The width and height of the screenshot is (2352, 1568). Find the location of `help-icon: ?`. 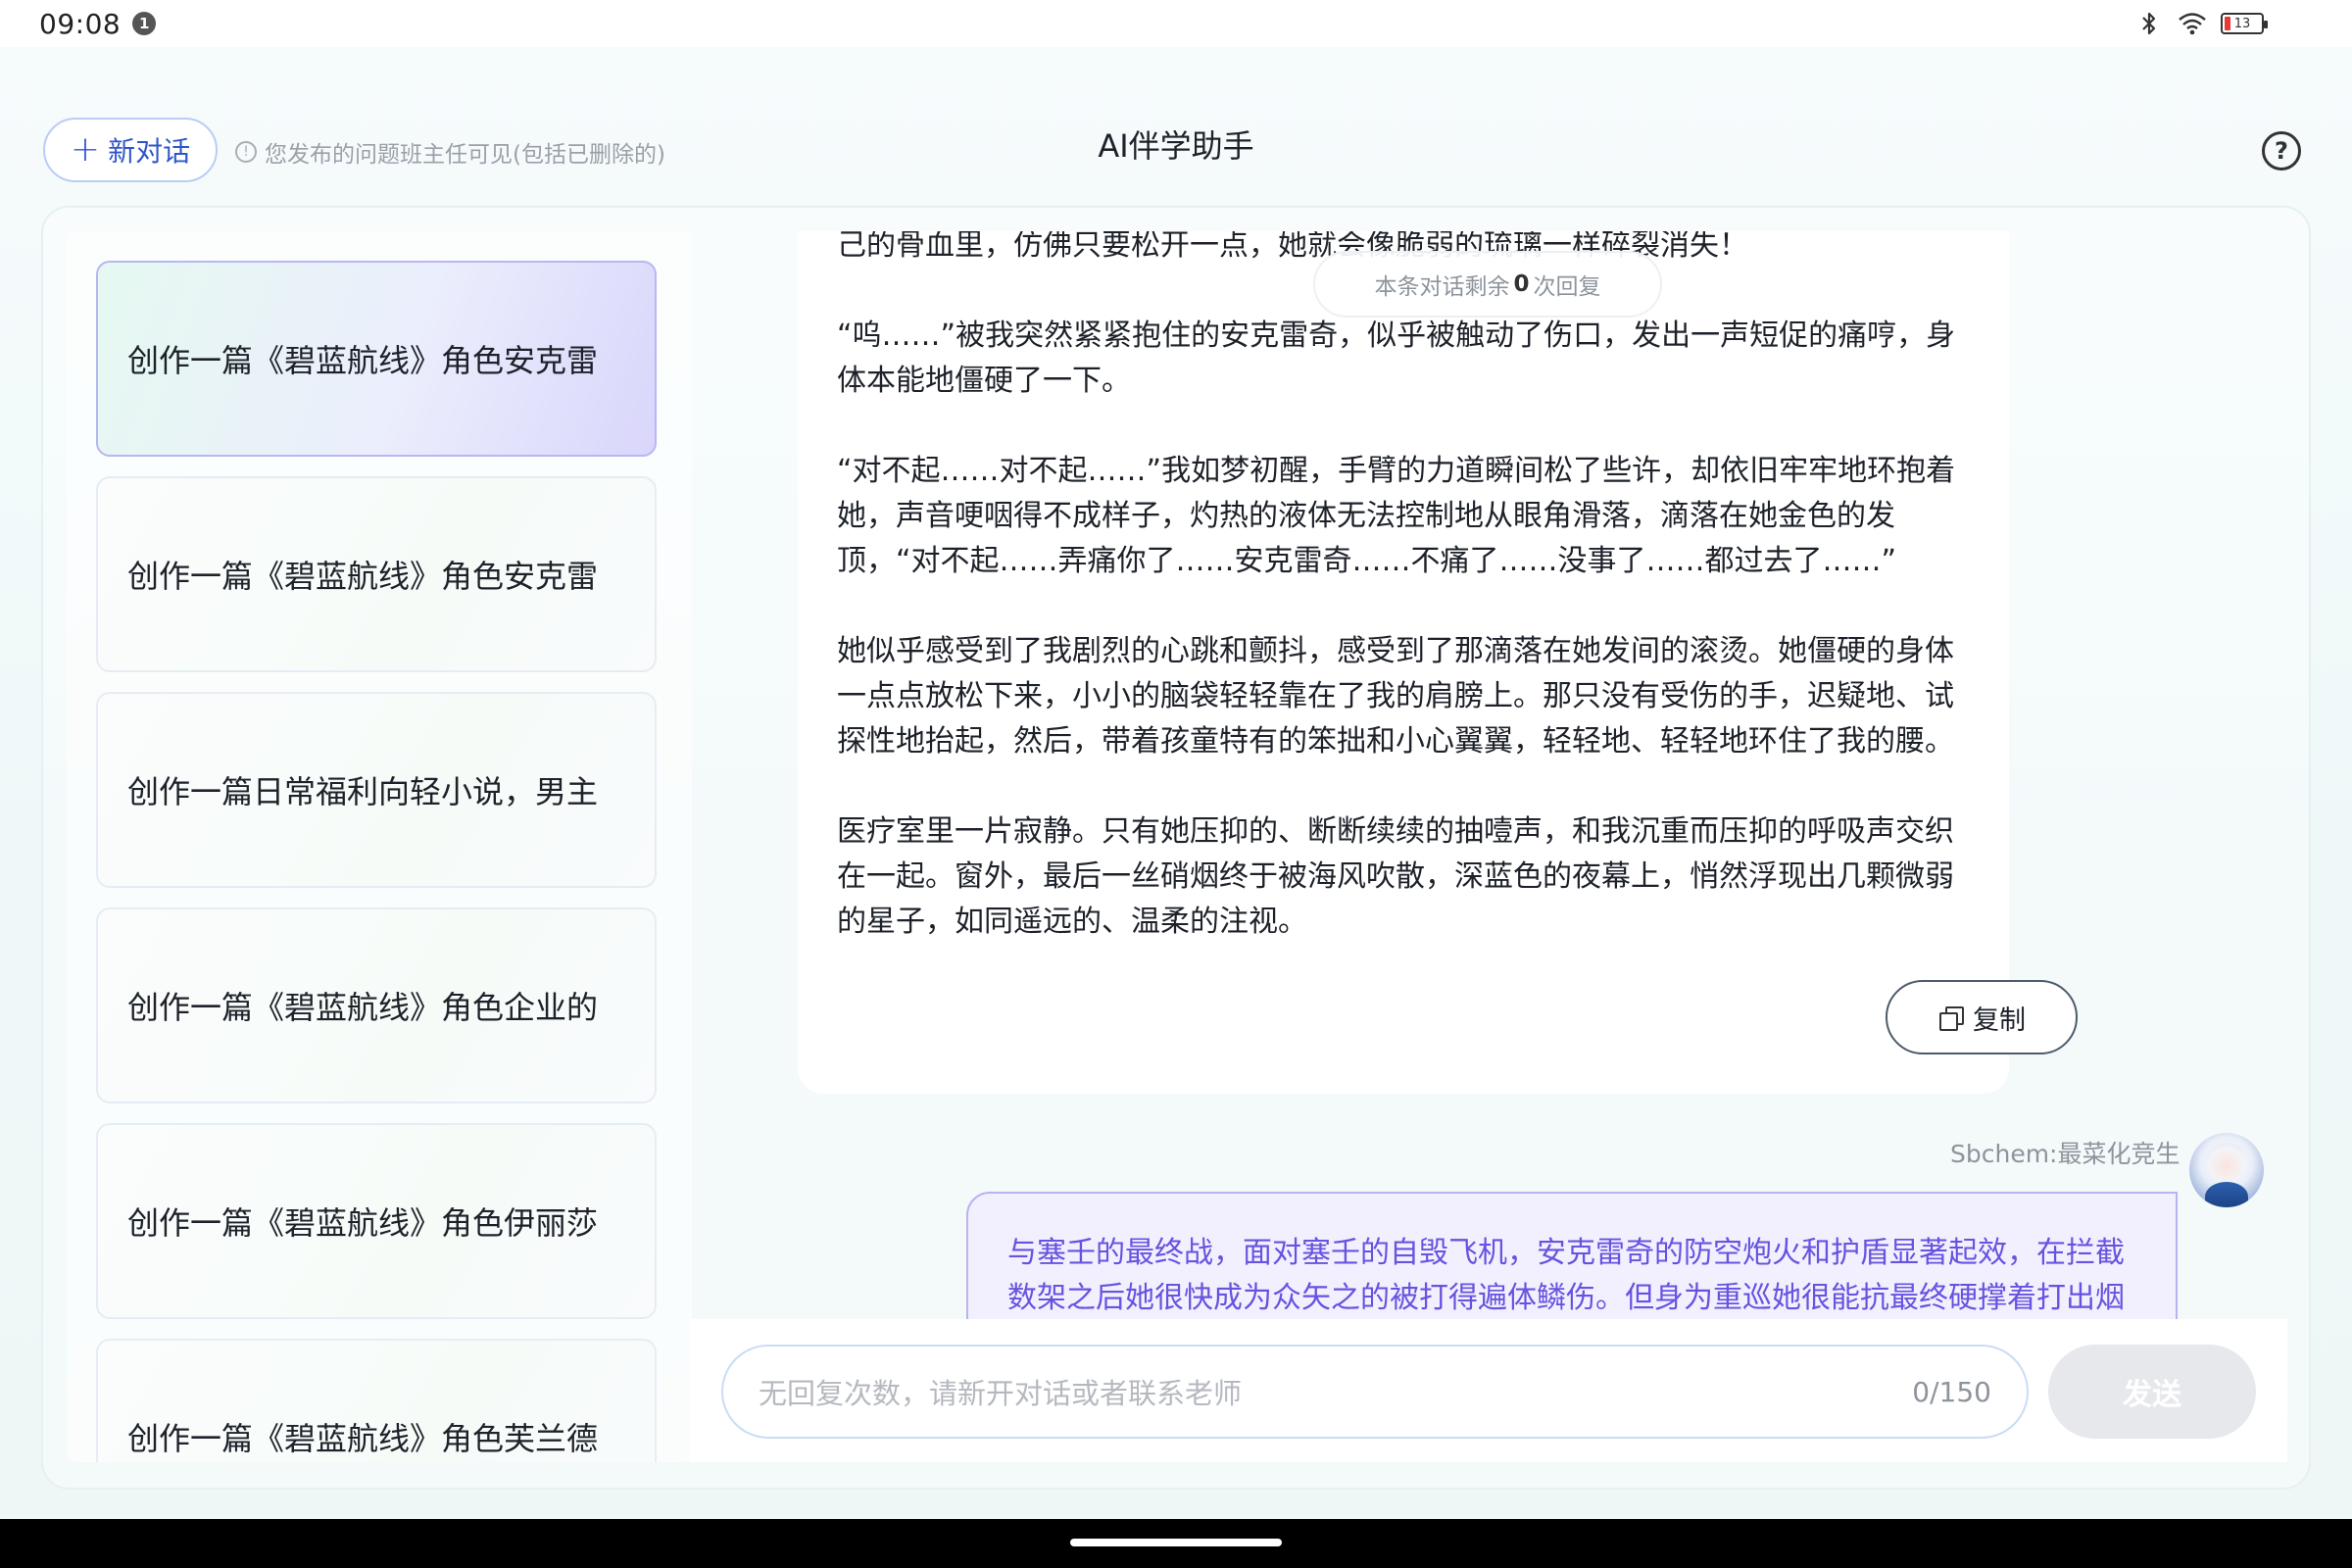

help-icon: ? is located at coordinates (2281, 151).